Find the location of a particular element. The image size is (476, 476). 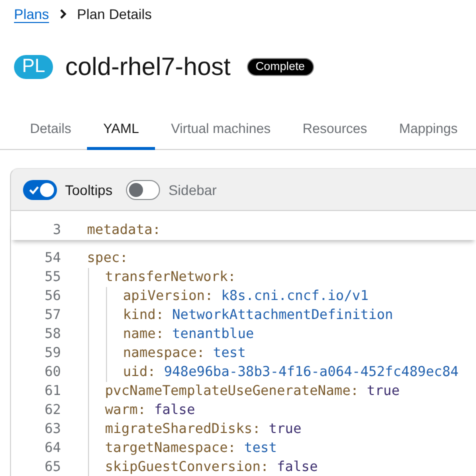

code-line: skipGuestConversion: false is located at coordinates (211, 467).